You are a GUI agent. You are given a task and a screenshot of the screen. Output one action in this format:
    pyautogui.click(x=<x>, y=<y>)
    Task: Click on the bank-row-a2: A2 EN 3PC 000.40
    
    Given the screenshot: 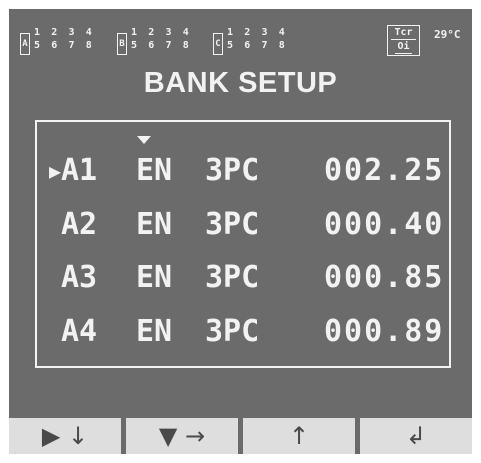 What is the action you would take?
    pyautogui.click(x=240, y=225)
    